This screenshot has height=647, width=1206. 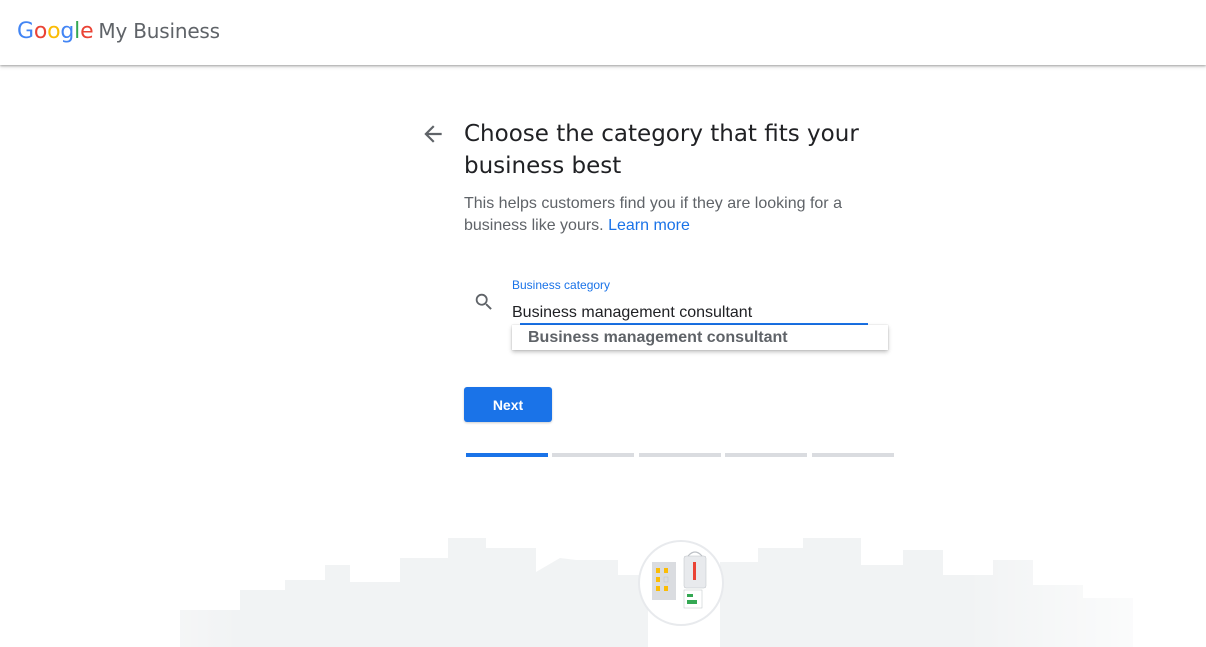 What do you see at coordinates (561, 285) in the screenshot?
I see `business-category-label: Business category` at bounding box center [561, 285].